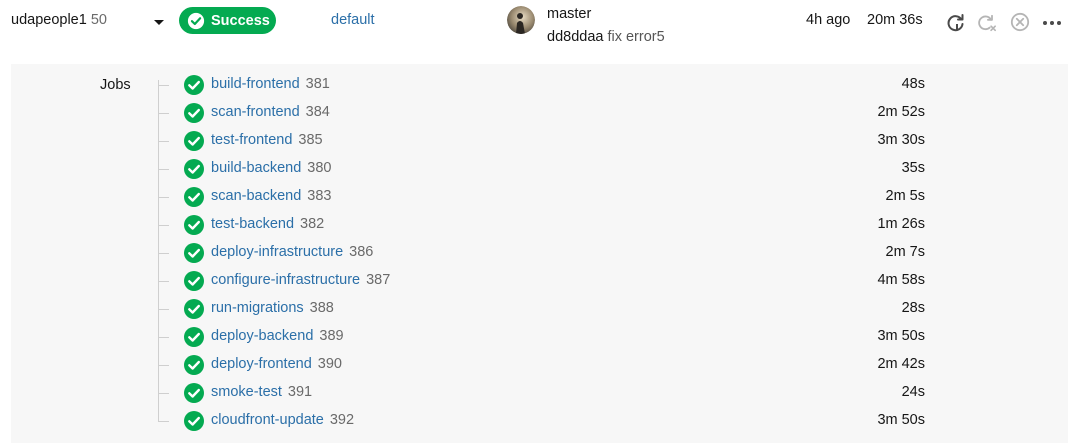 This screenshot has width=1074, height=443. Describe the element at coordinates (901, 280) in the screenshot. I see `job-duration: 4m 58s` at that location.